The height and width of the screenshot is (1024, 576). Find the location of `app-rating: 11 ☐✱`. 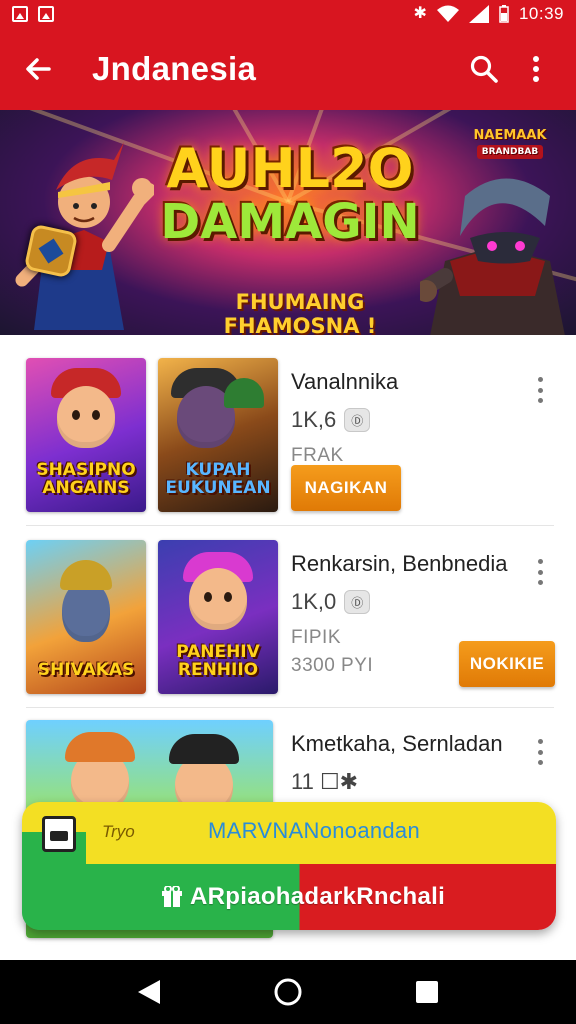

app-rating: 11 ☐✱ is located at coordinates (325, 781).